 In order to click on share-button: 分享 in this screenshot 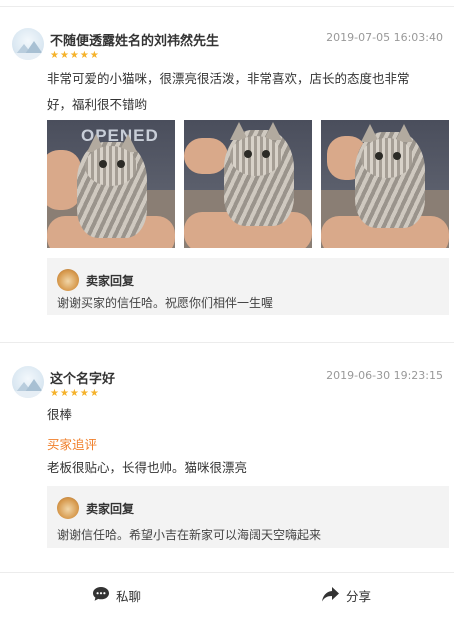, I will do `click(346, 595)`.